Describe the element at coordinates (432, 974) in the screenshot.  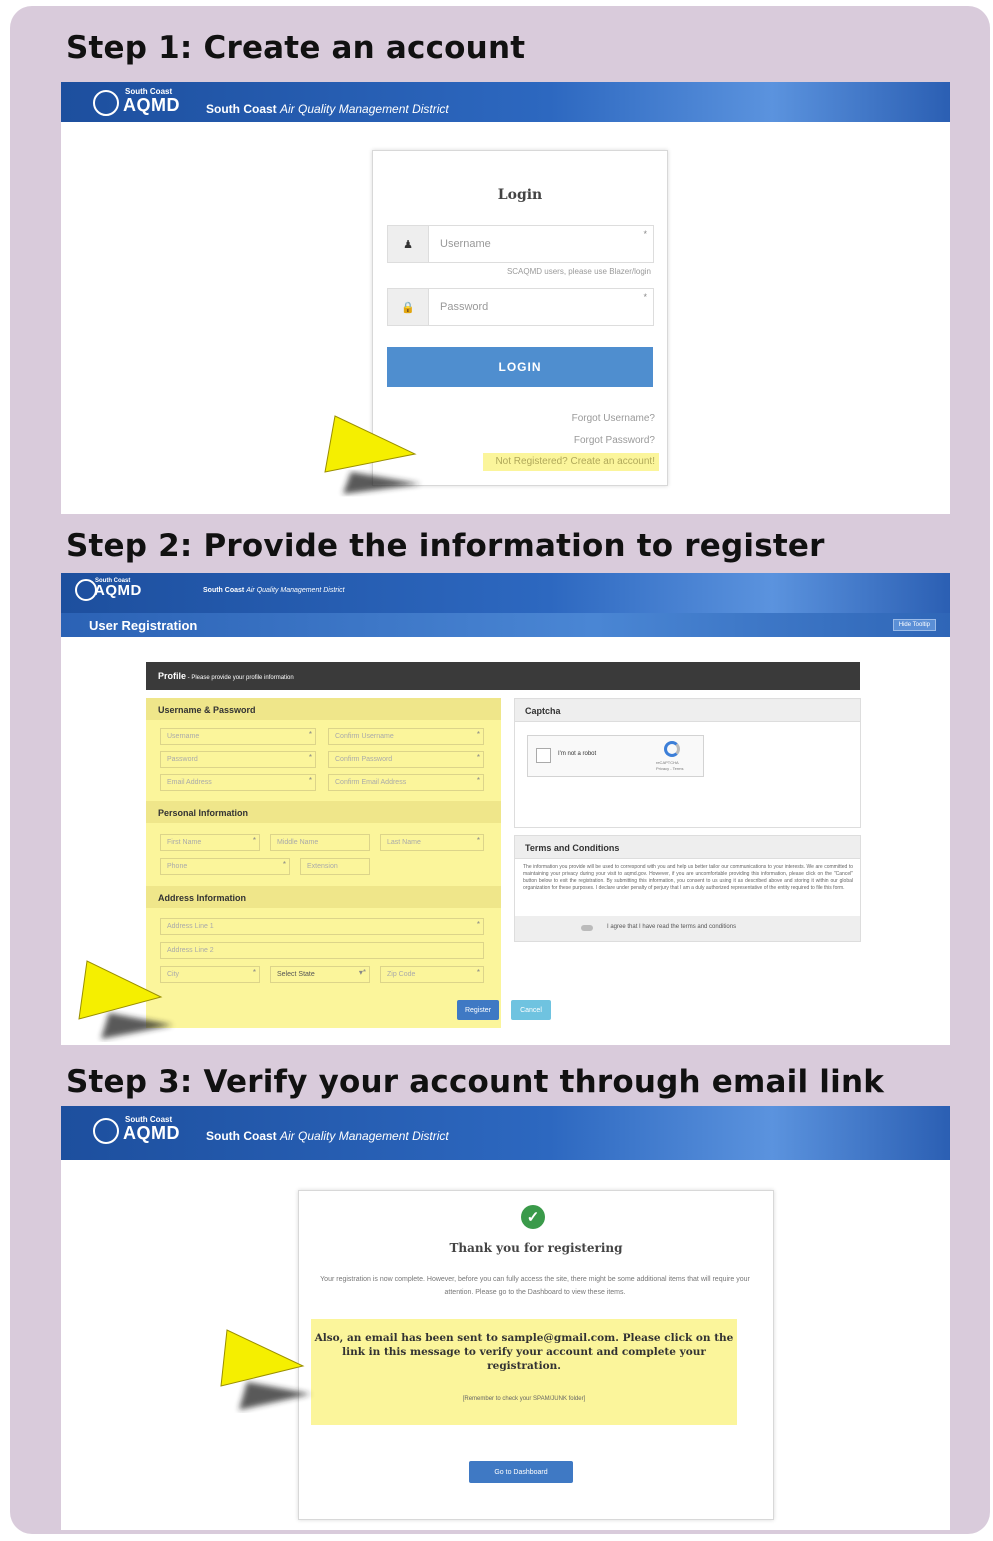
I see `zip-code-input: Zip Code *` at that location.